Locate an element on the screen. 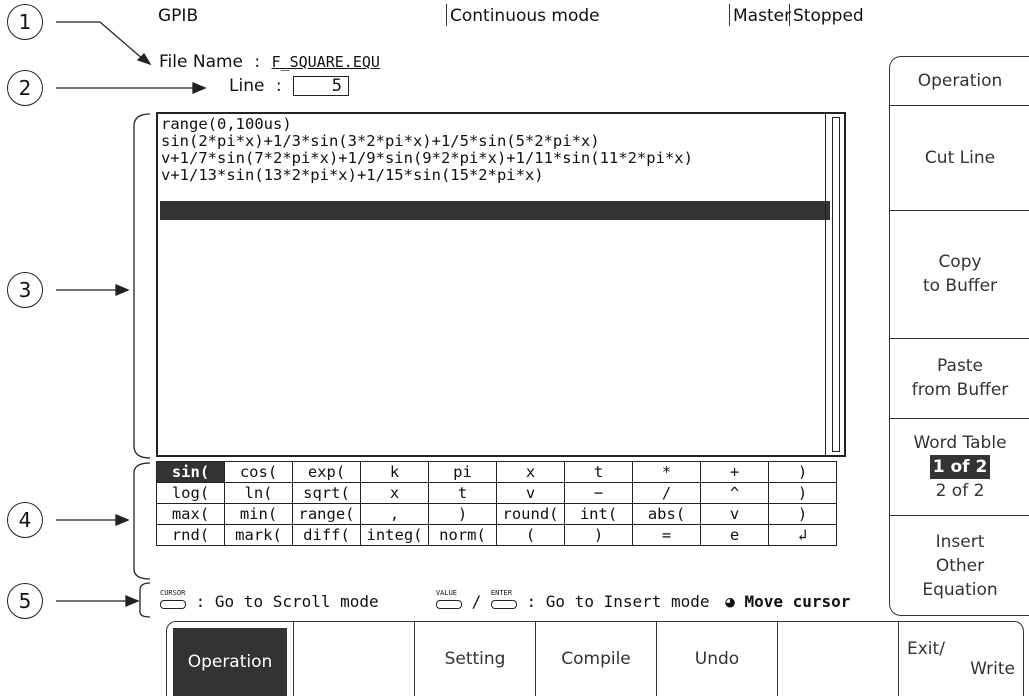 The image size is (1029, 696). word-cell: log( is located at coordinates (190, 493).